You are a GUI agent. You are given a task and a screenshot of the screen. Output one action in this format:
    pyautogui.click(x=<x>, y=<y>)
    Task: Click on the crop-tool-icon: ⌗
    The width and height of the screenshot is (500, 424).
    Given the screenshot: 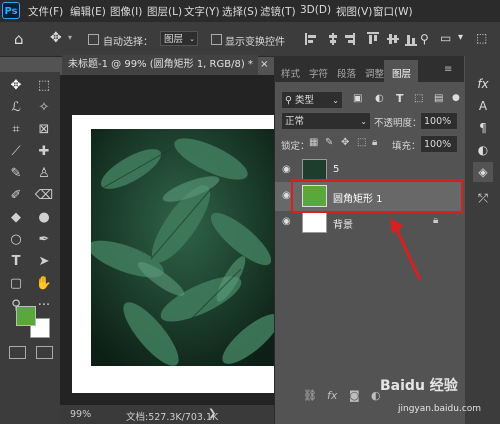 What is the action you would take?
    pyautogui.click(x=16, y=130)
    